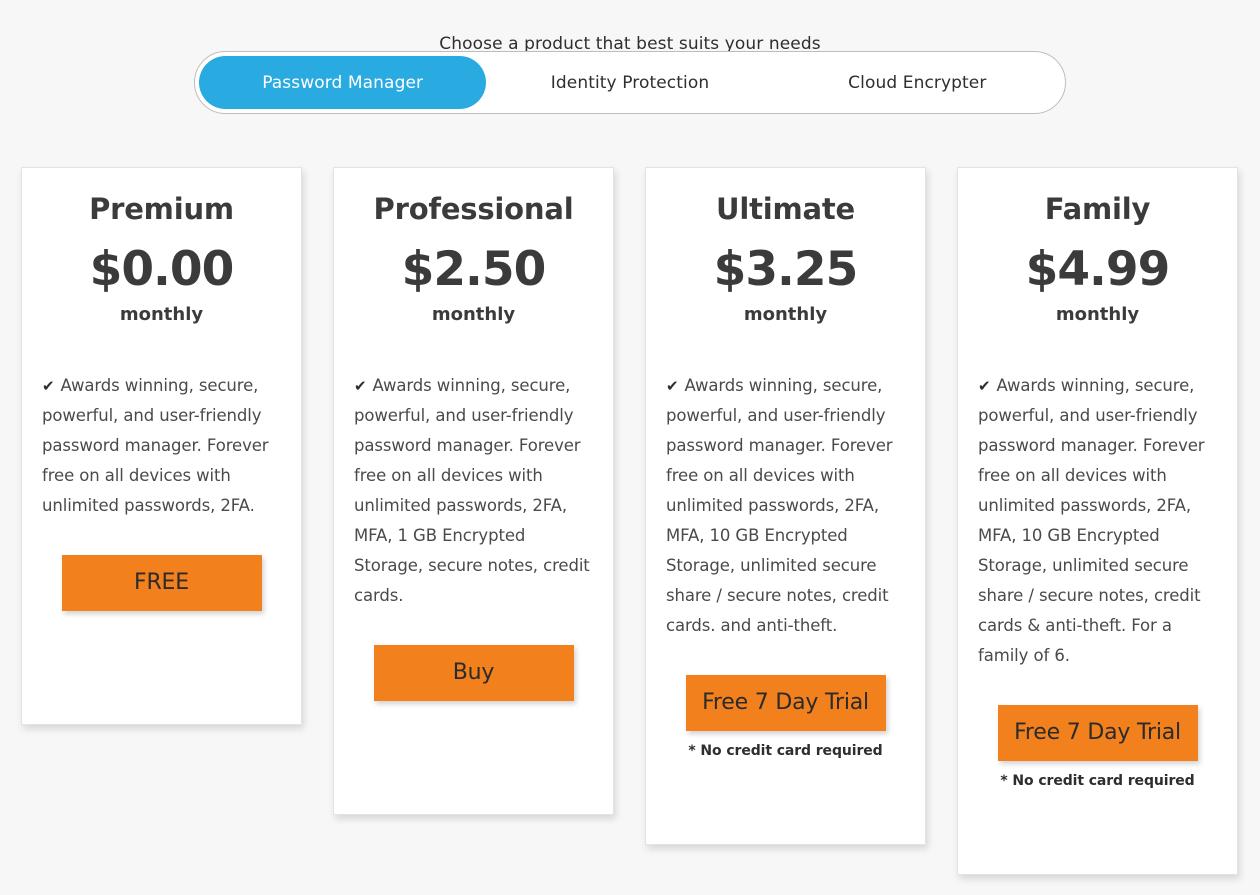 This screenshot has height=895, width=1260. Describe the element at coordinates (1097, 209) in the screenshot. I see `plan-name: Family` at that location.